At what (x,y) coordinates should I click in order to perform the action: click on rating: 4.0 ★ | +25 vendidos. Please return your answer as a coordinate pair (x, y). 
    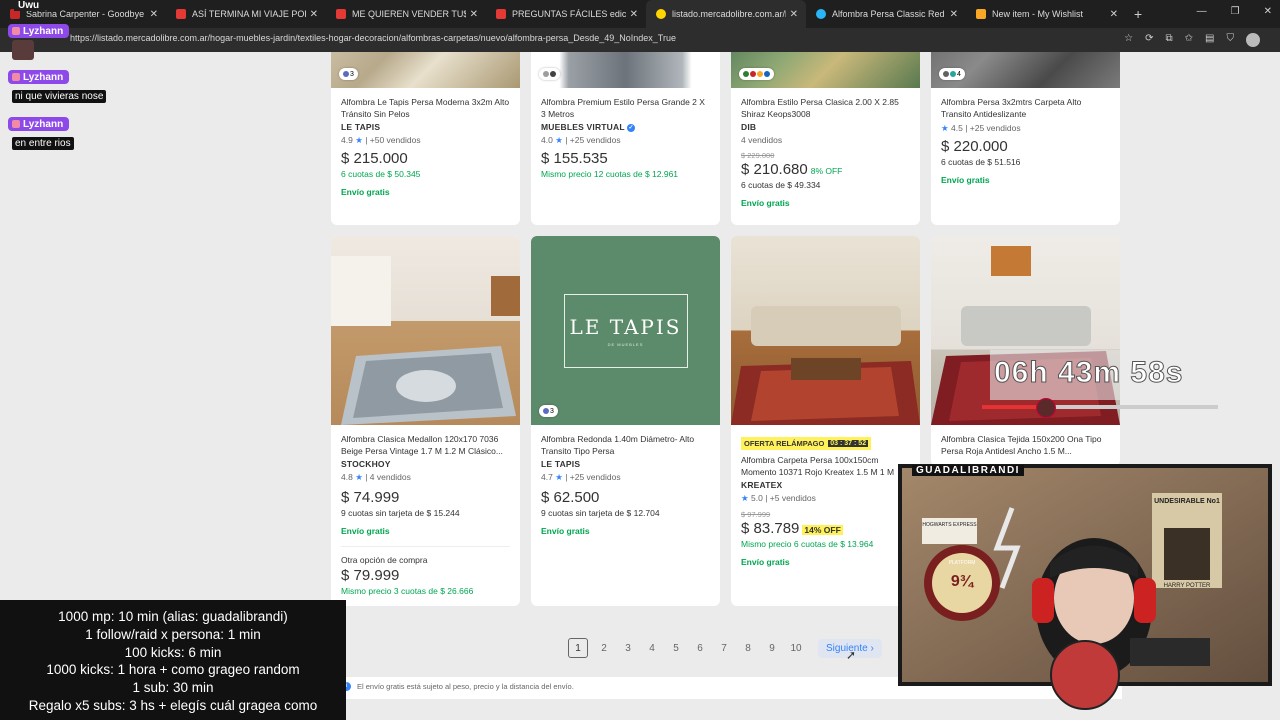
    Looking at the image, I should click on (581, 140).